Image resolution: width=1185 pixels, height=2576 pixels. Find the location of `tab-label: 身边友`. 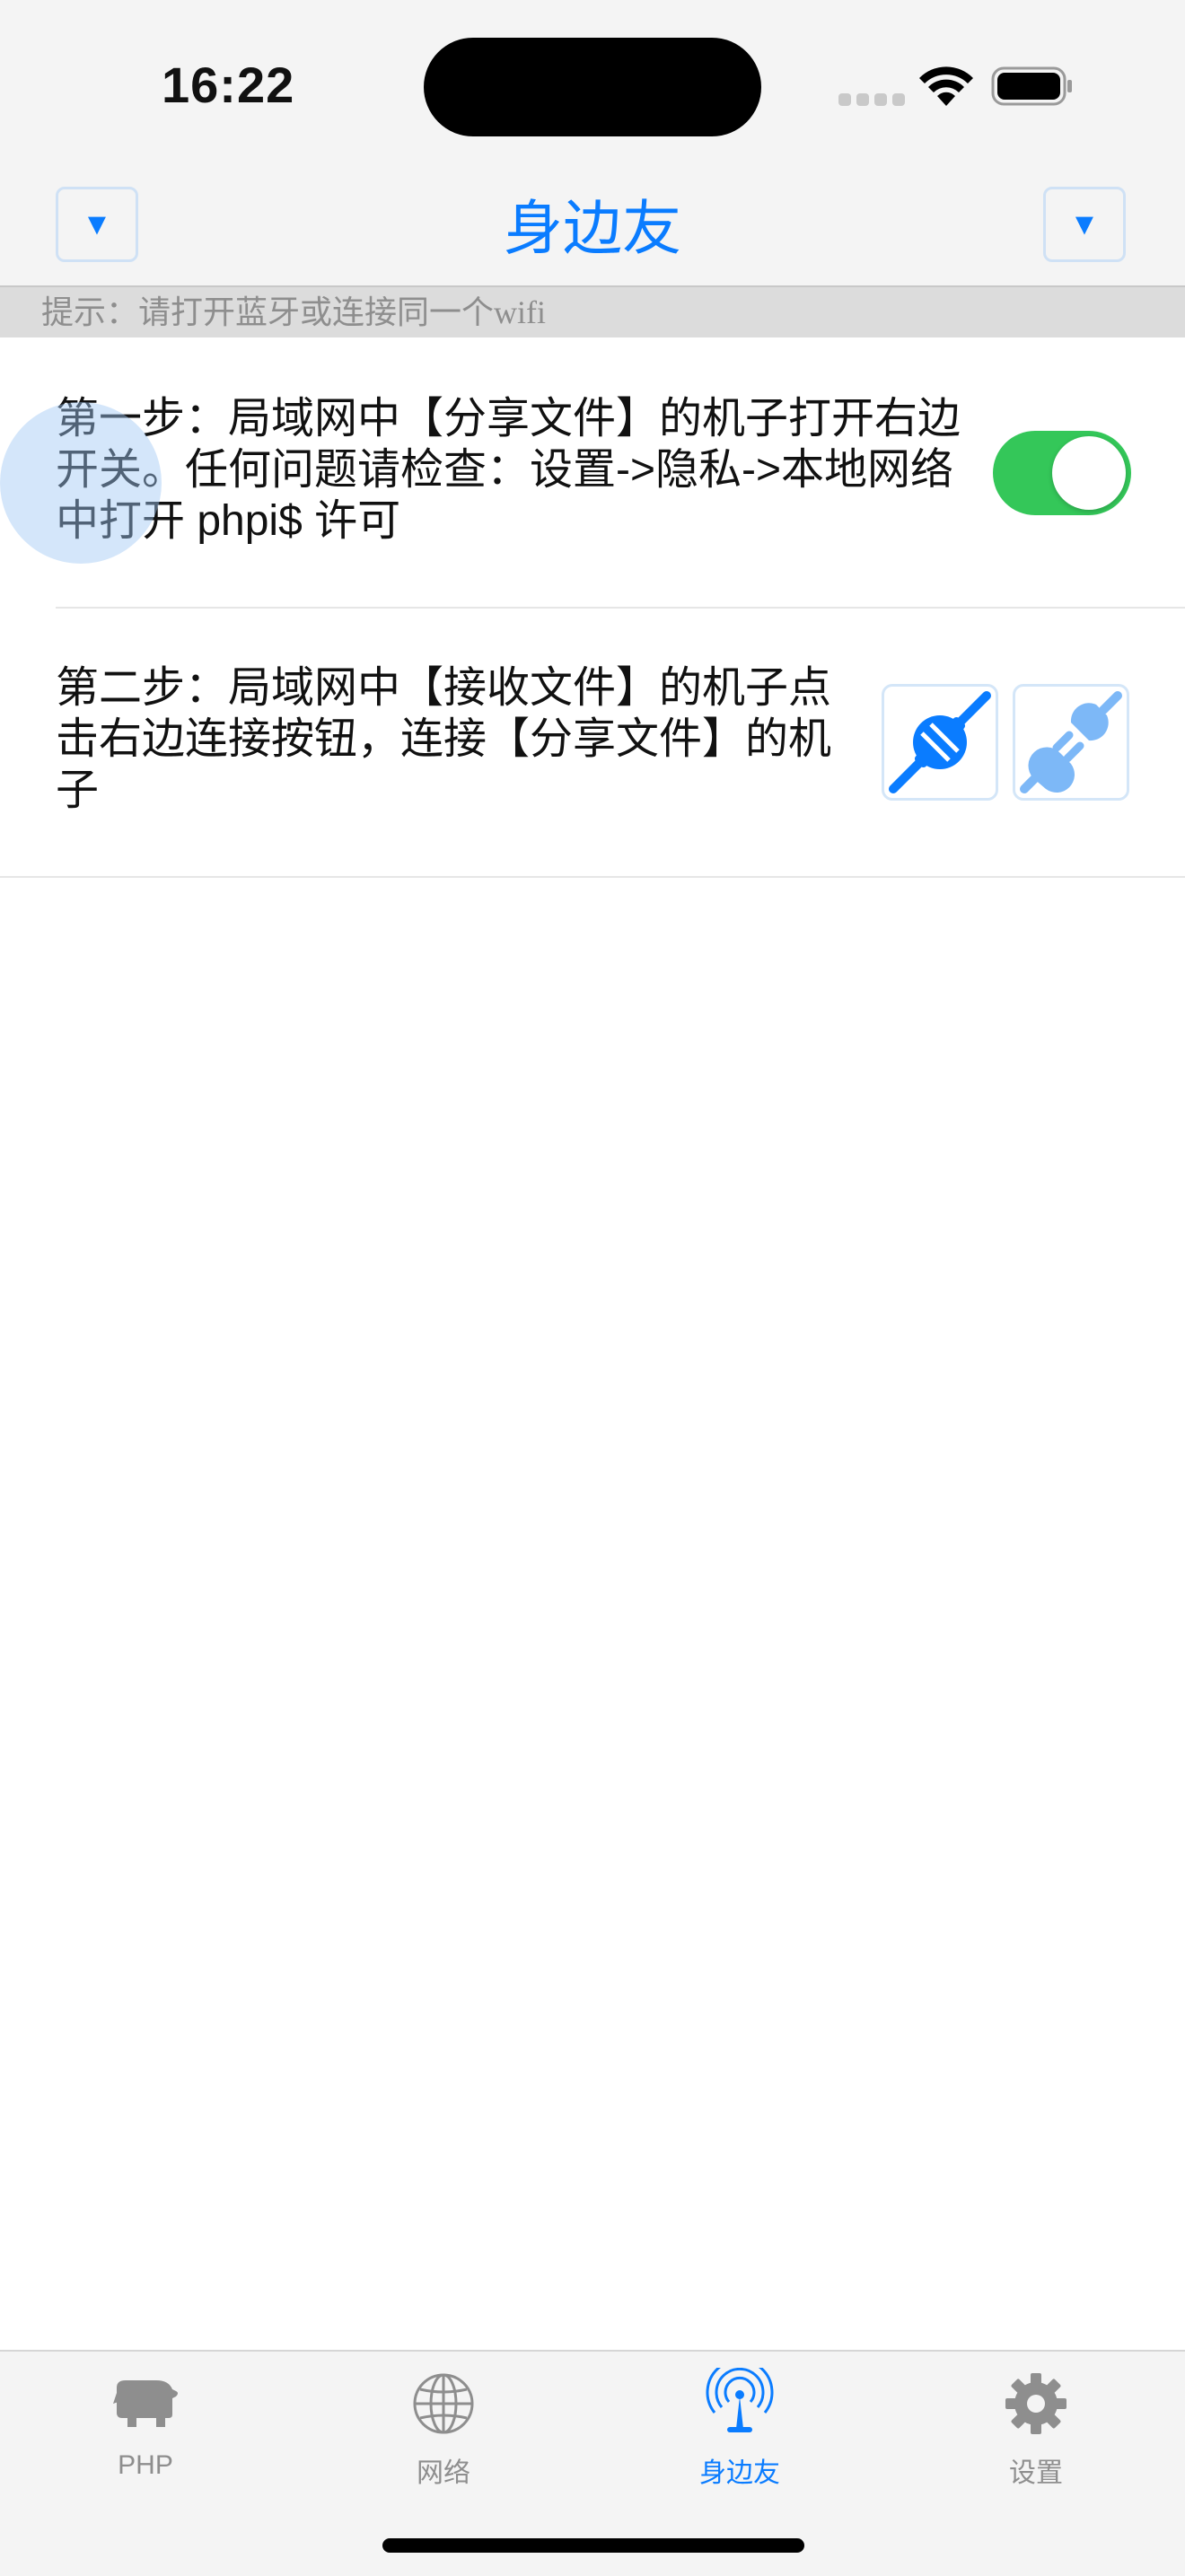

tab-label: 身边友 is located at coordinates (739, 2473).